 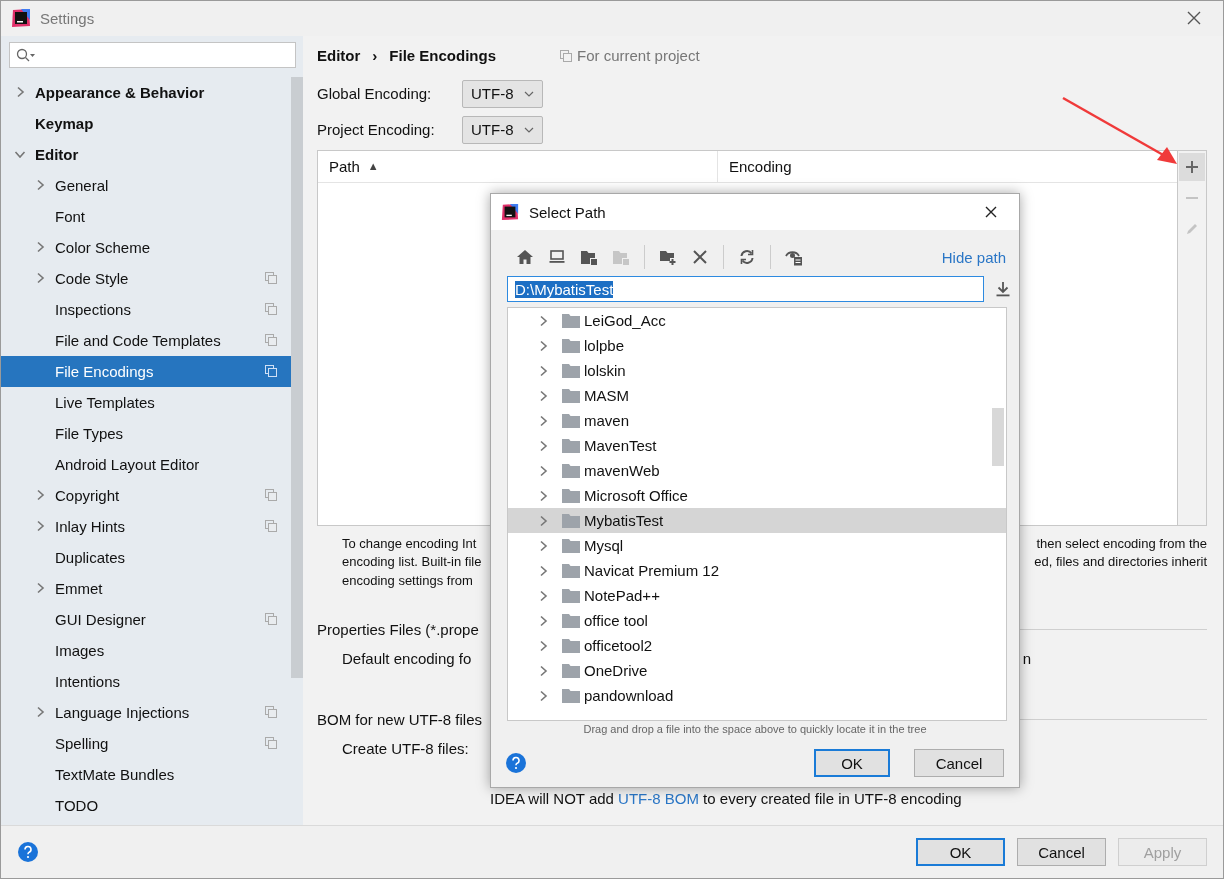 I want to click on folder-item: maven, so click(x=757, y=420).